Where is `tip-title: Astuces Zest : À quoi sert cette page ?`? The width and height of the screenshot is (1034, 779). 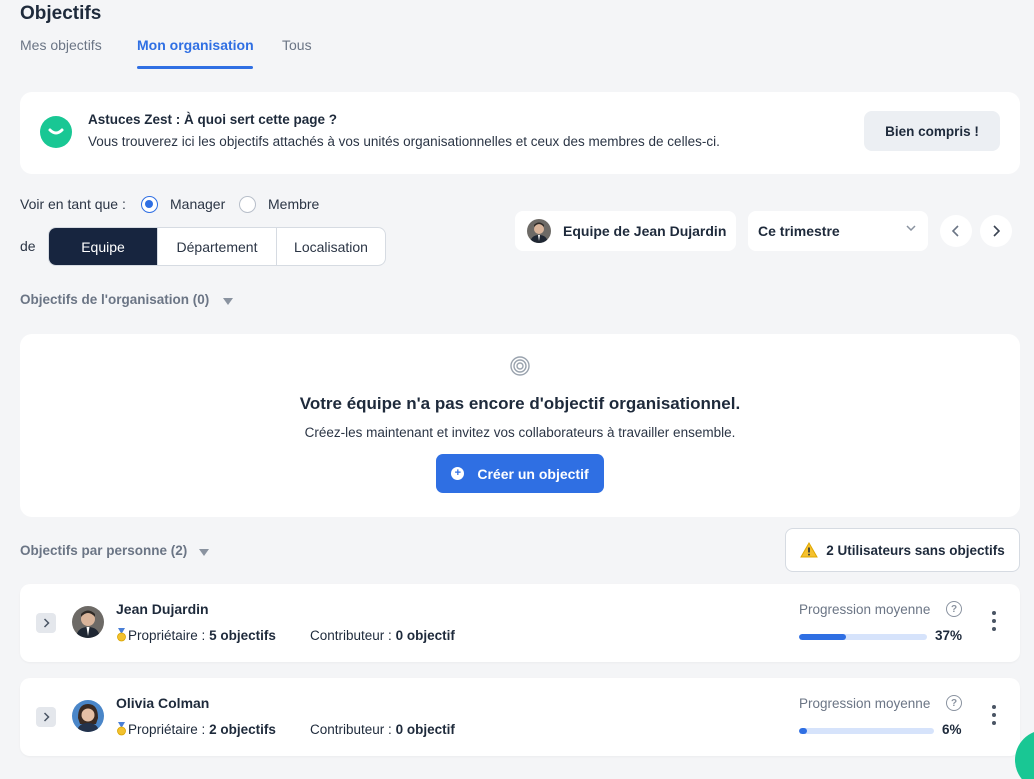
tip-title: Astuces Zest : À quoi sert cette page ? is located at coordinates (213, 119).